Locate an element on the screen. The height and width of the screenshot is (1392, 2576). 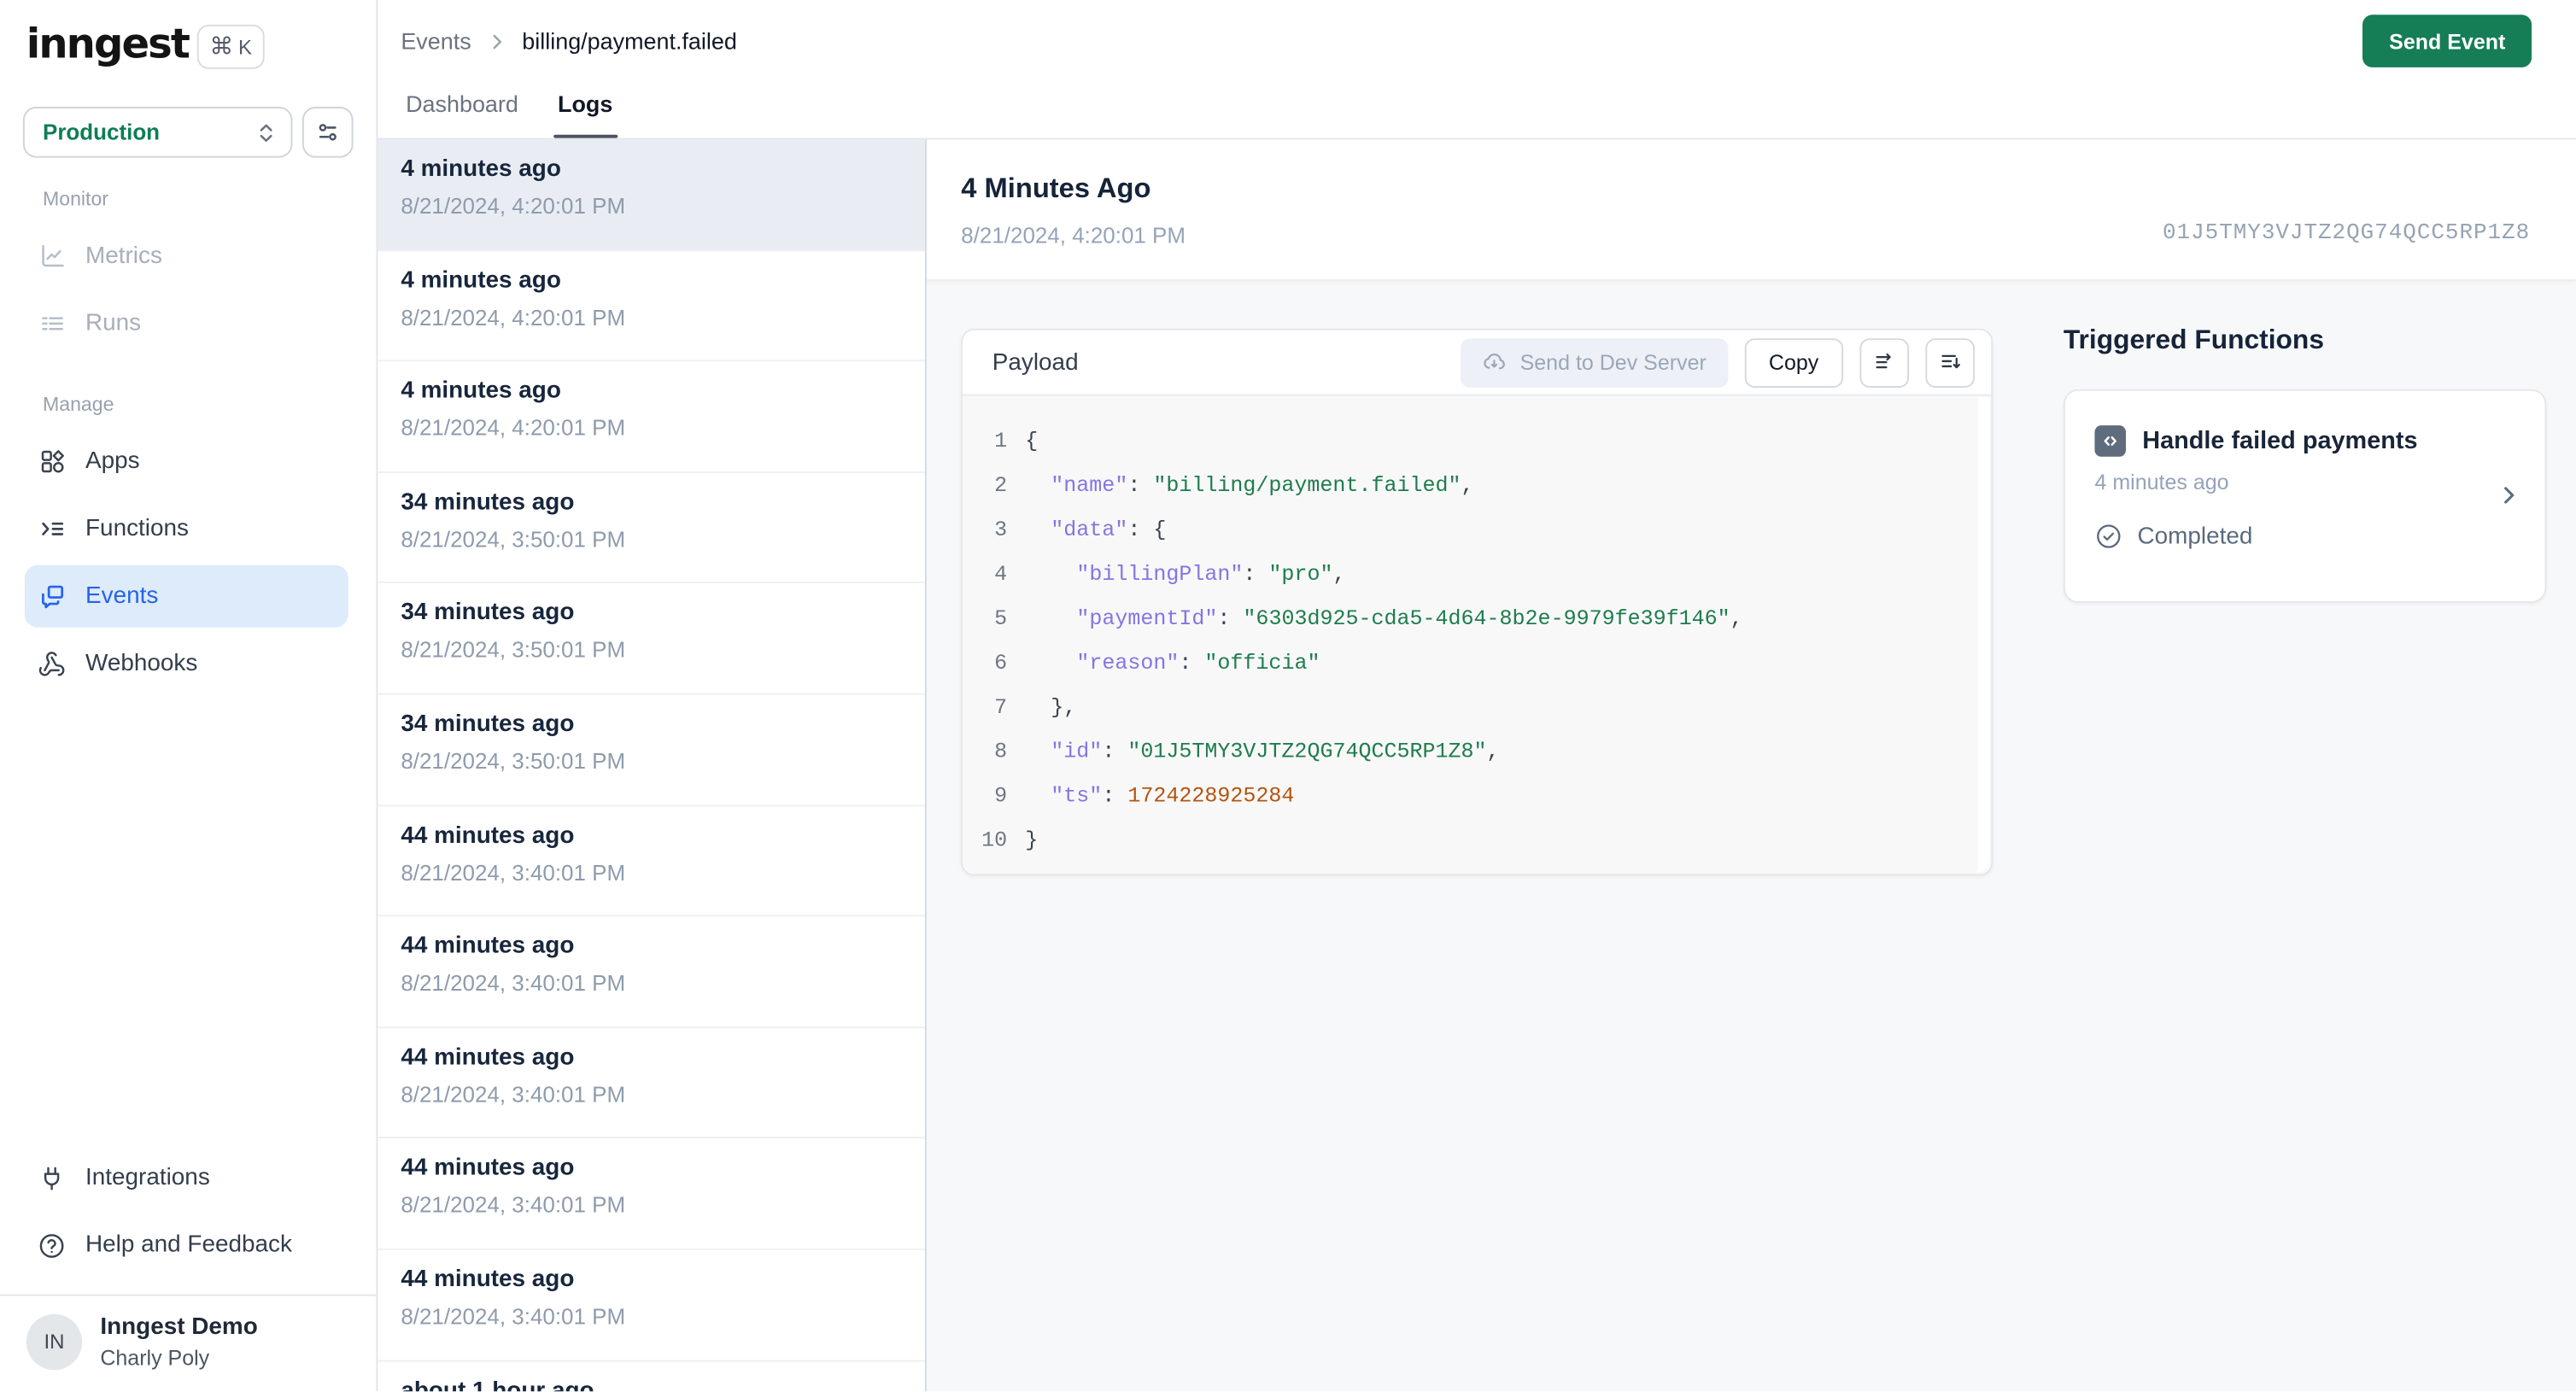
sidebar-item-help-and-feedback: Help and Feedback is located at coordinates (186, 1245).